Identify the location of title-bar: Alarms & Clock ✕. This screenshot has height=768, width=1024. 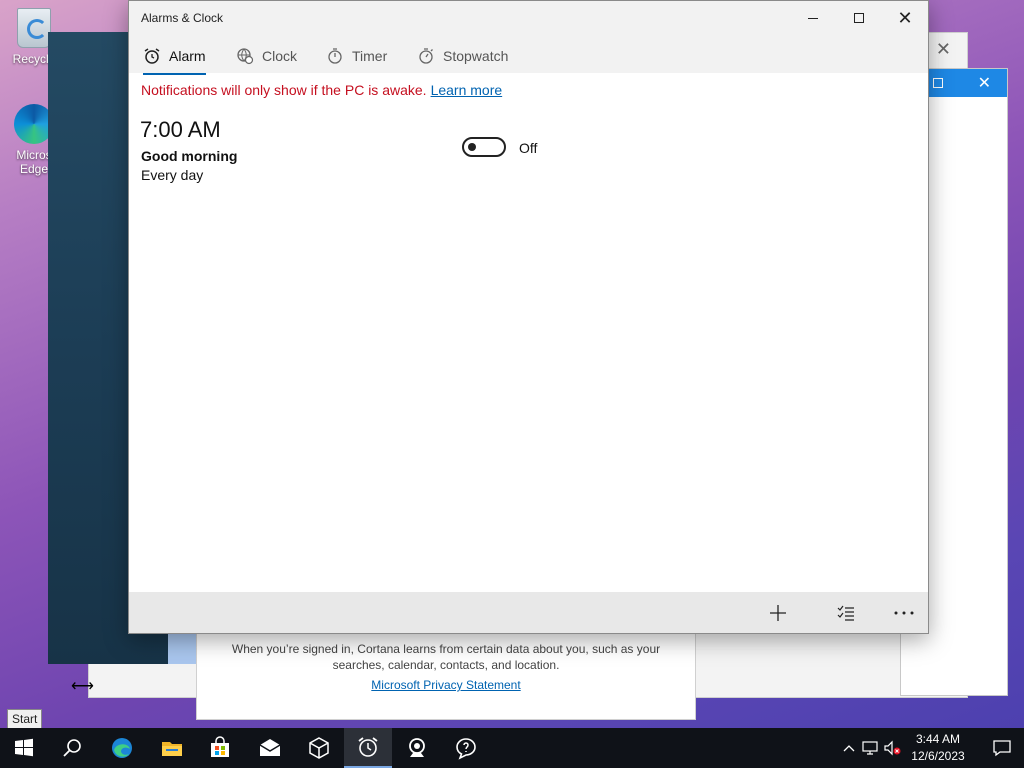
(528, 18).